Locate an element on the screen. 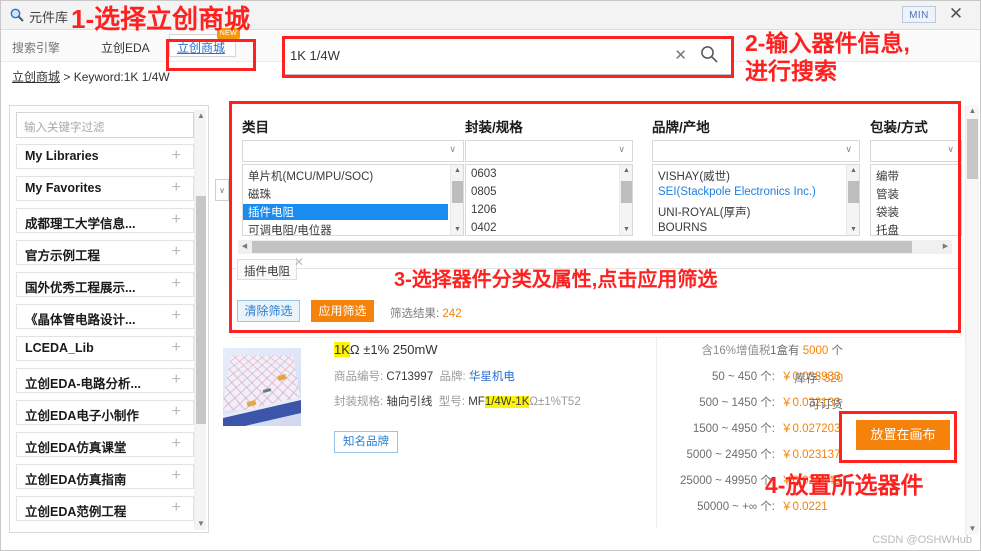 The width and height of the screenshot is (981, 551). box-quantity: 1盒有 5000 个 is located at coordinates (806, 350).